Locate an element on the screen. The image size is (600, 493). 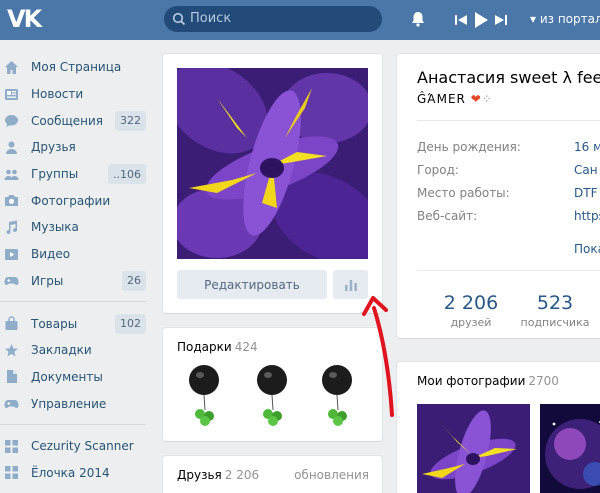
info-value: https is located at coordinates (587, 216).